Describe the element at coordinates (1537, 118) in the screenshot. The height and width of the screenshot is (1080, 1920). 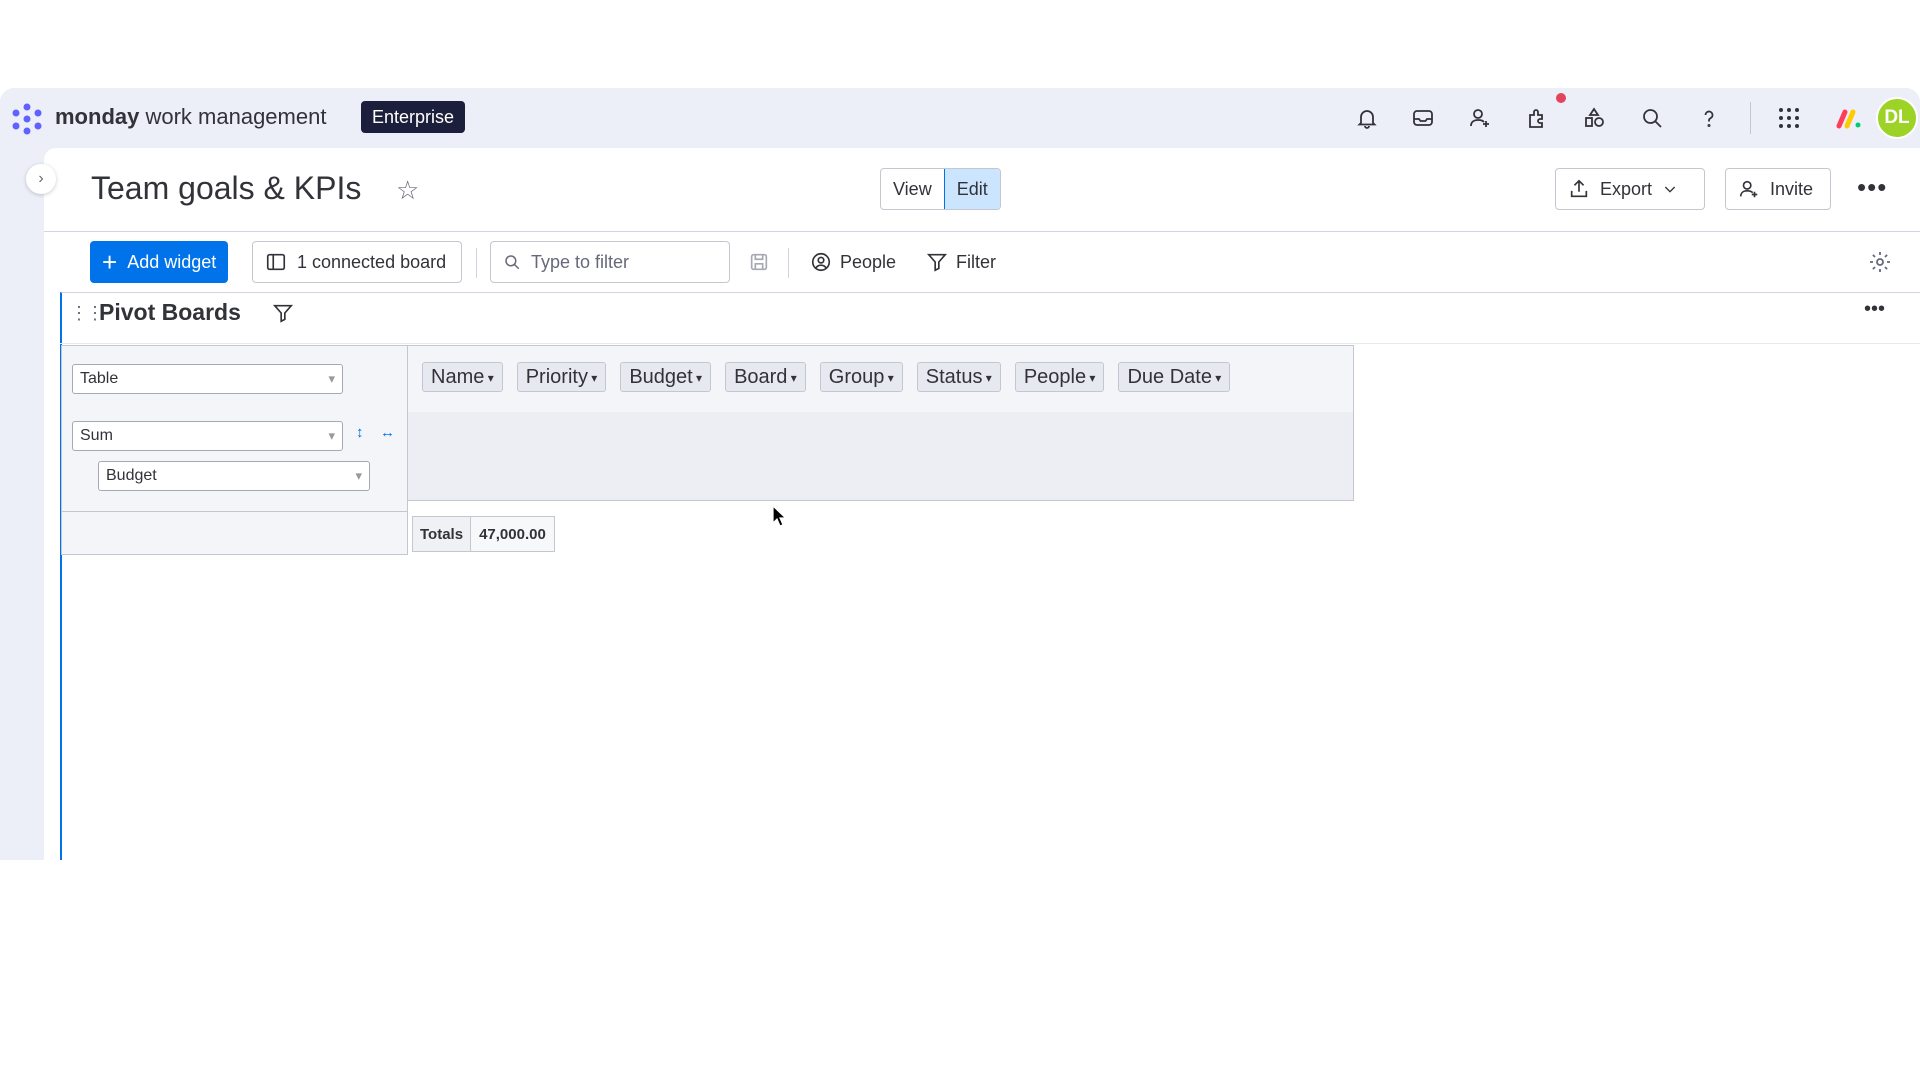
I see `apps-icon` at that location.